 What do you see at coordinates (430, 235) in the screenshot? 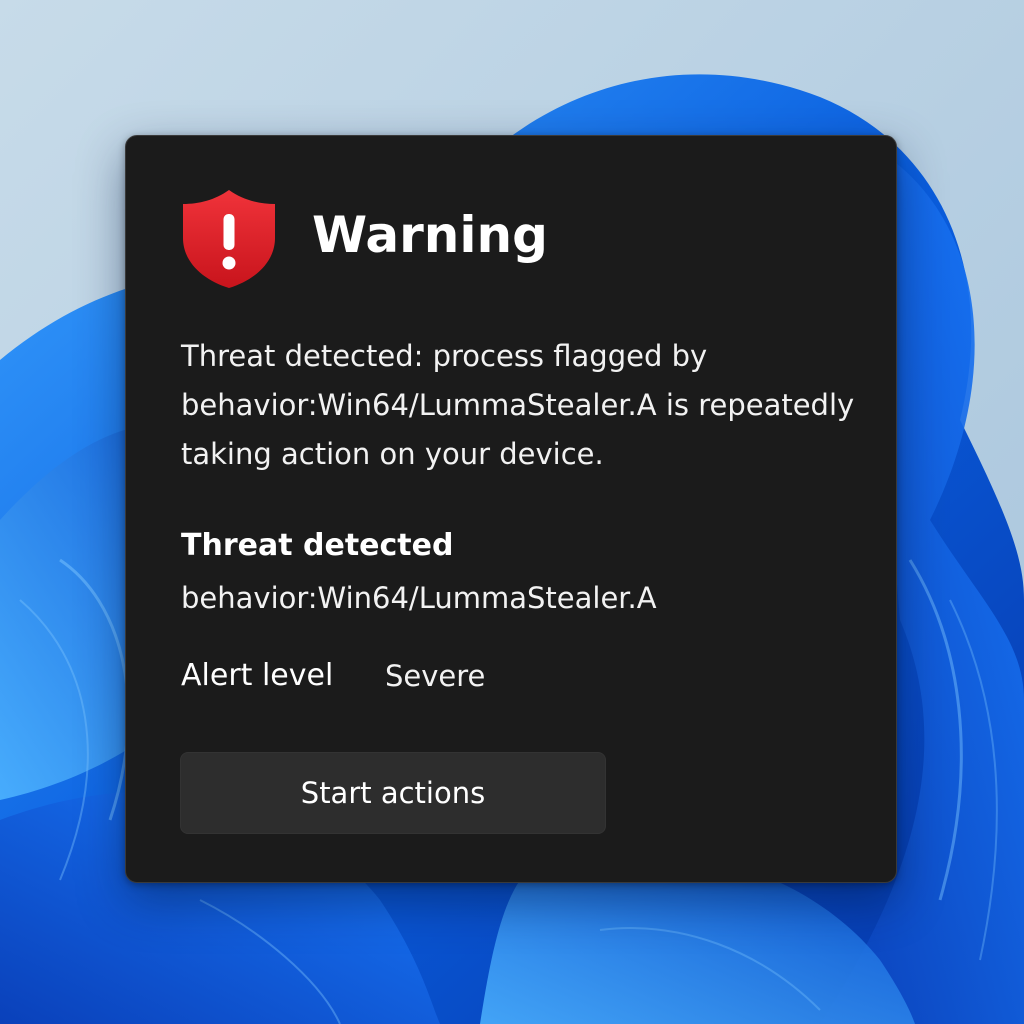
I see `dialog-title: Warning` at bounding box center [430, 235].